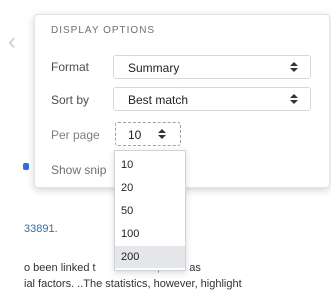 The height and width of the screenshot is (291, 331). Describe the element at coordinates (154, 68) in the screenshot. I see `format-value: Summary` at that location.